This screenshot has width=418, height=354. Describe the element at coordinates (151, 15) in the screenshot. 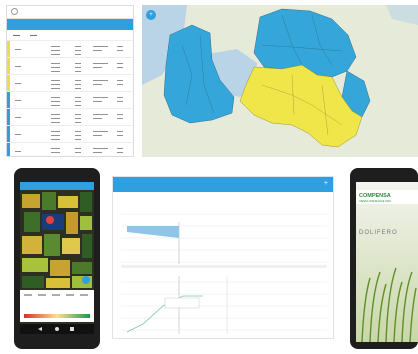

I see `map-zoom-button: +` at that location.